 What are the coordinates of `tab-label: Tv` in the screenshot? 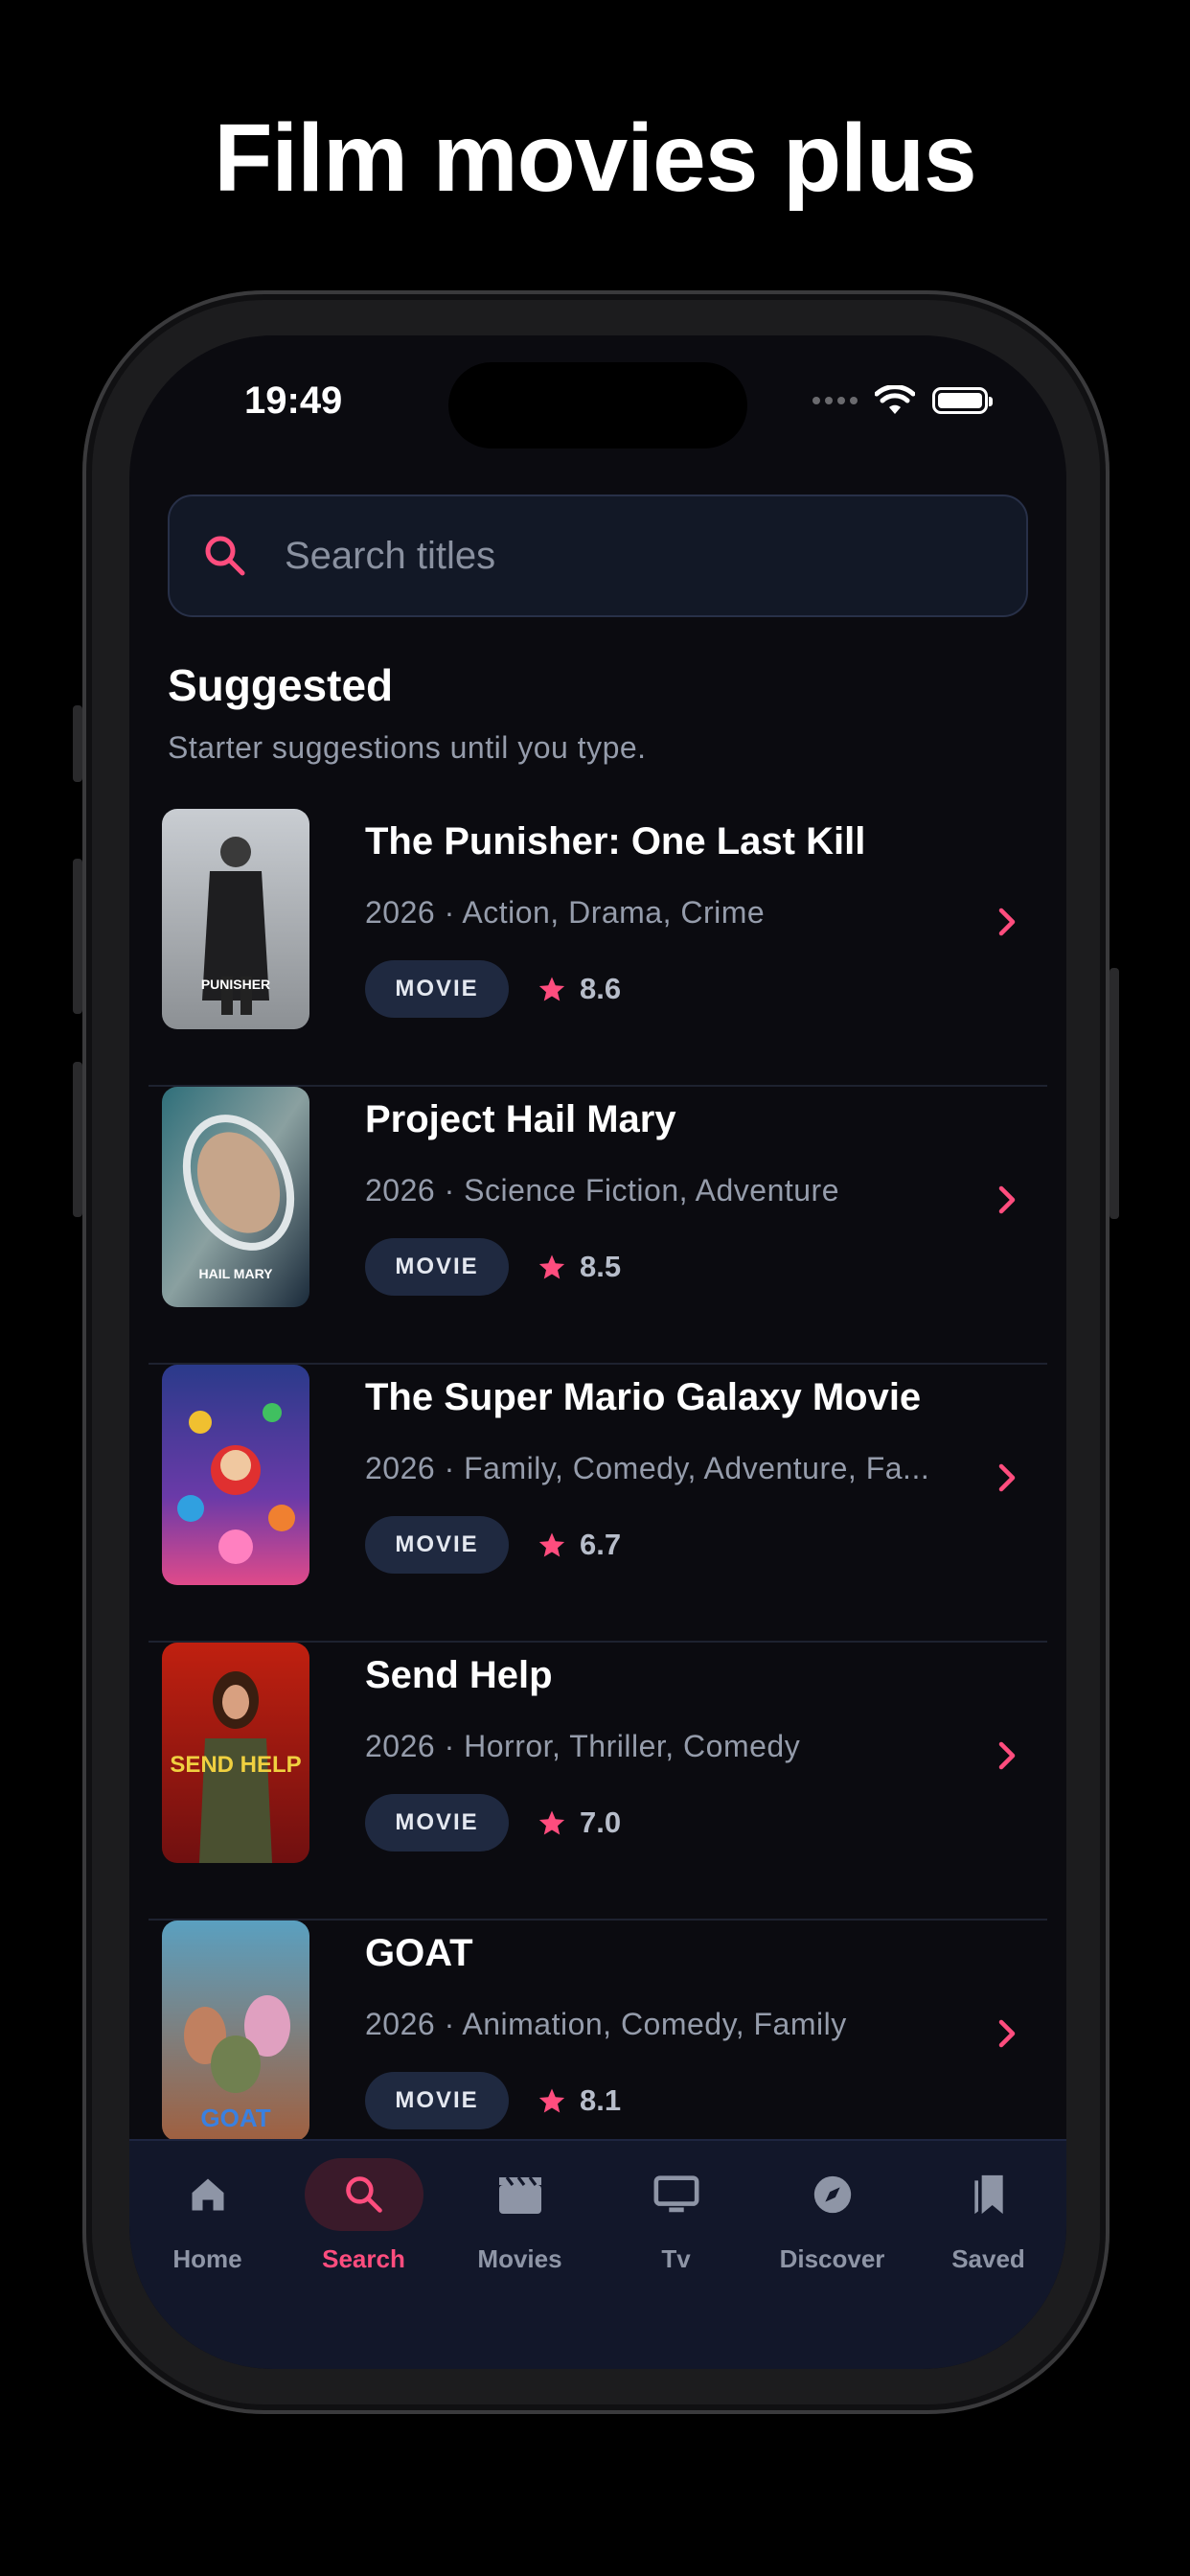 It's located at (676, 2258).